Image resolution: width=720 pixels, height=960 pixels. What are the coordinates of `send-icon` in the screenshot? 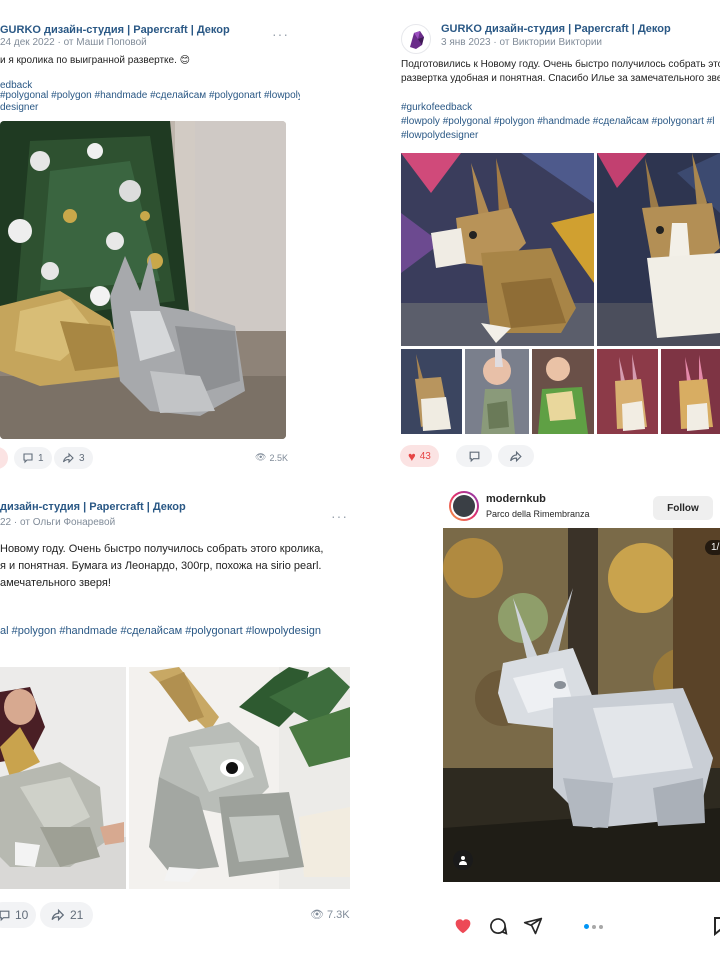 It's located at (533, 926).